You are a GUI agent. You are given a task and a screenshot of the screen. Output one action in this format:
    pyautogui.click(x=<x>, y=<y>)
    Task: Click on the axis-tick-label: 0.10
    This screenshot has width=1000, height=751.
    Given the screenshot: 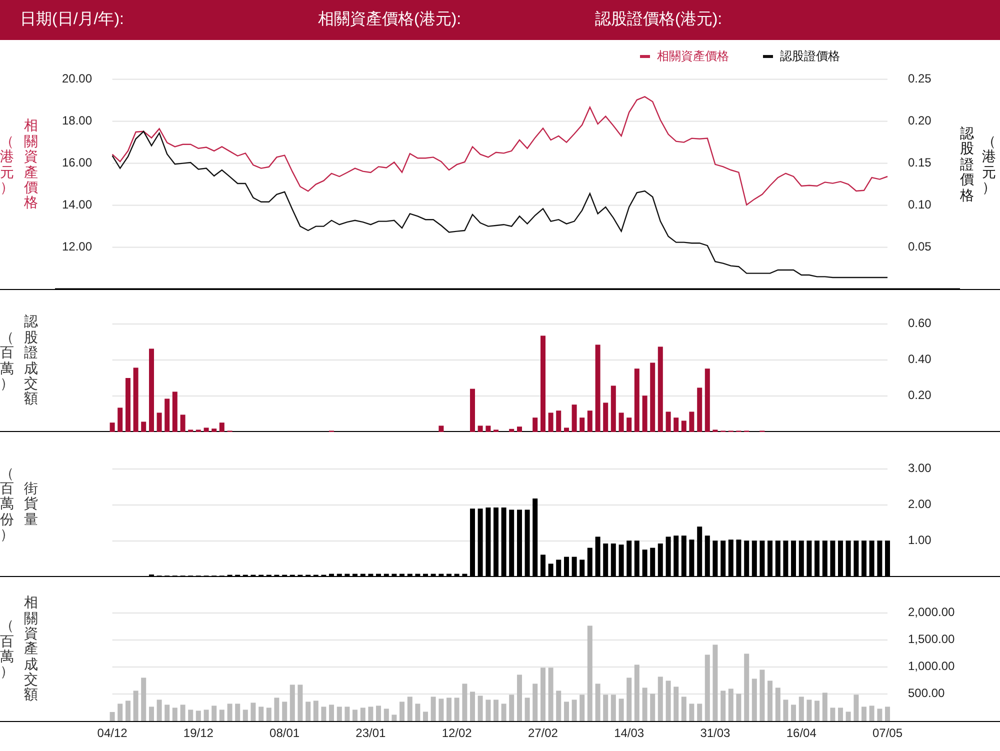 What is the action you would take?
    pyautogui.click(x=920, y=204)
    